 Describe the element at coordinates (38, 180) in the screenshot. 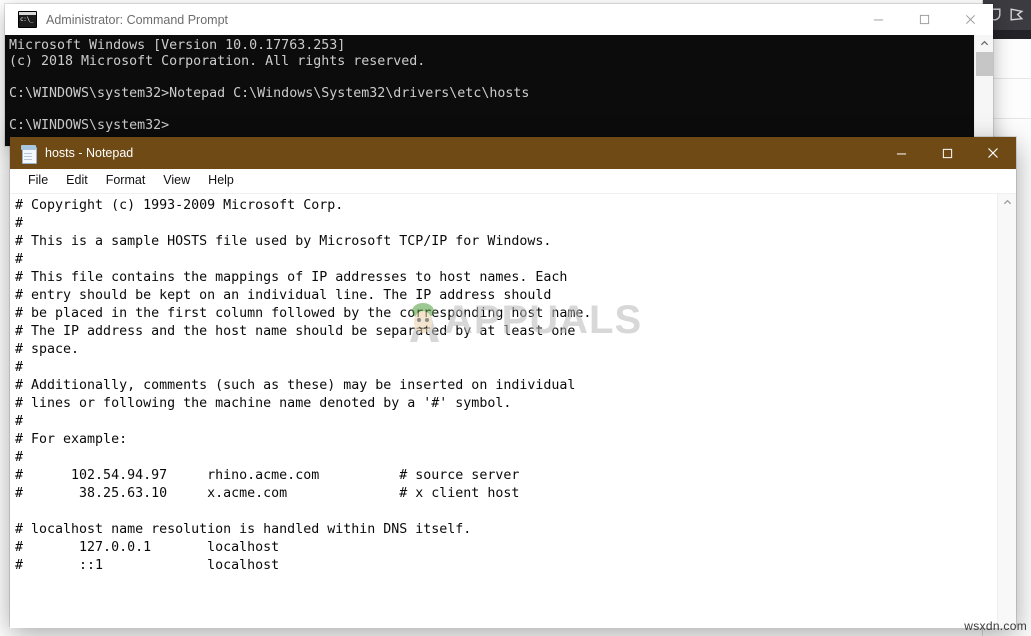

I see `menu-item-file: File` at that location.